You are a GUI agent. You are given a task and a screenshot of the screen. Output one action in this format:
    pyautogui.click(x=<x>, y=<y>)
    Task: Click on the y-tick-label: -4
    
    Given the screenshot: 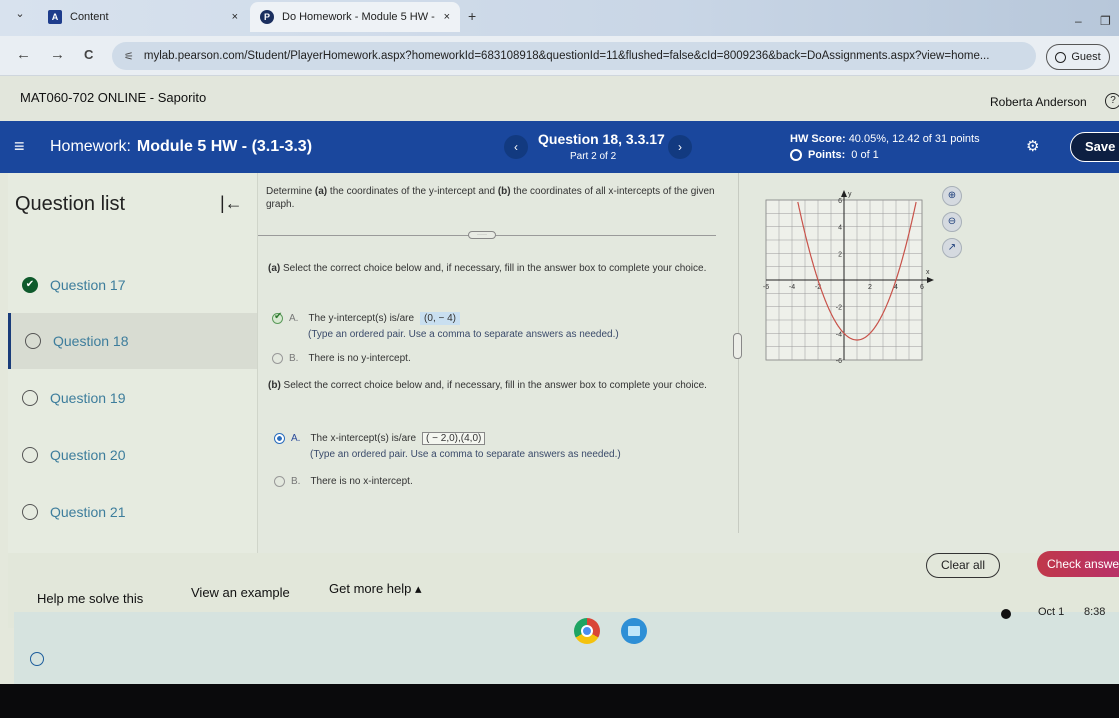 What is the action you would take?
    pyautogui.click(x=839, y=334)
    